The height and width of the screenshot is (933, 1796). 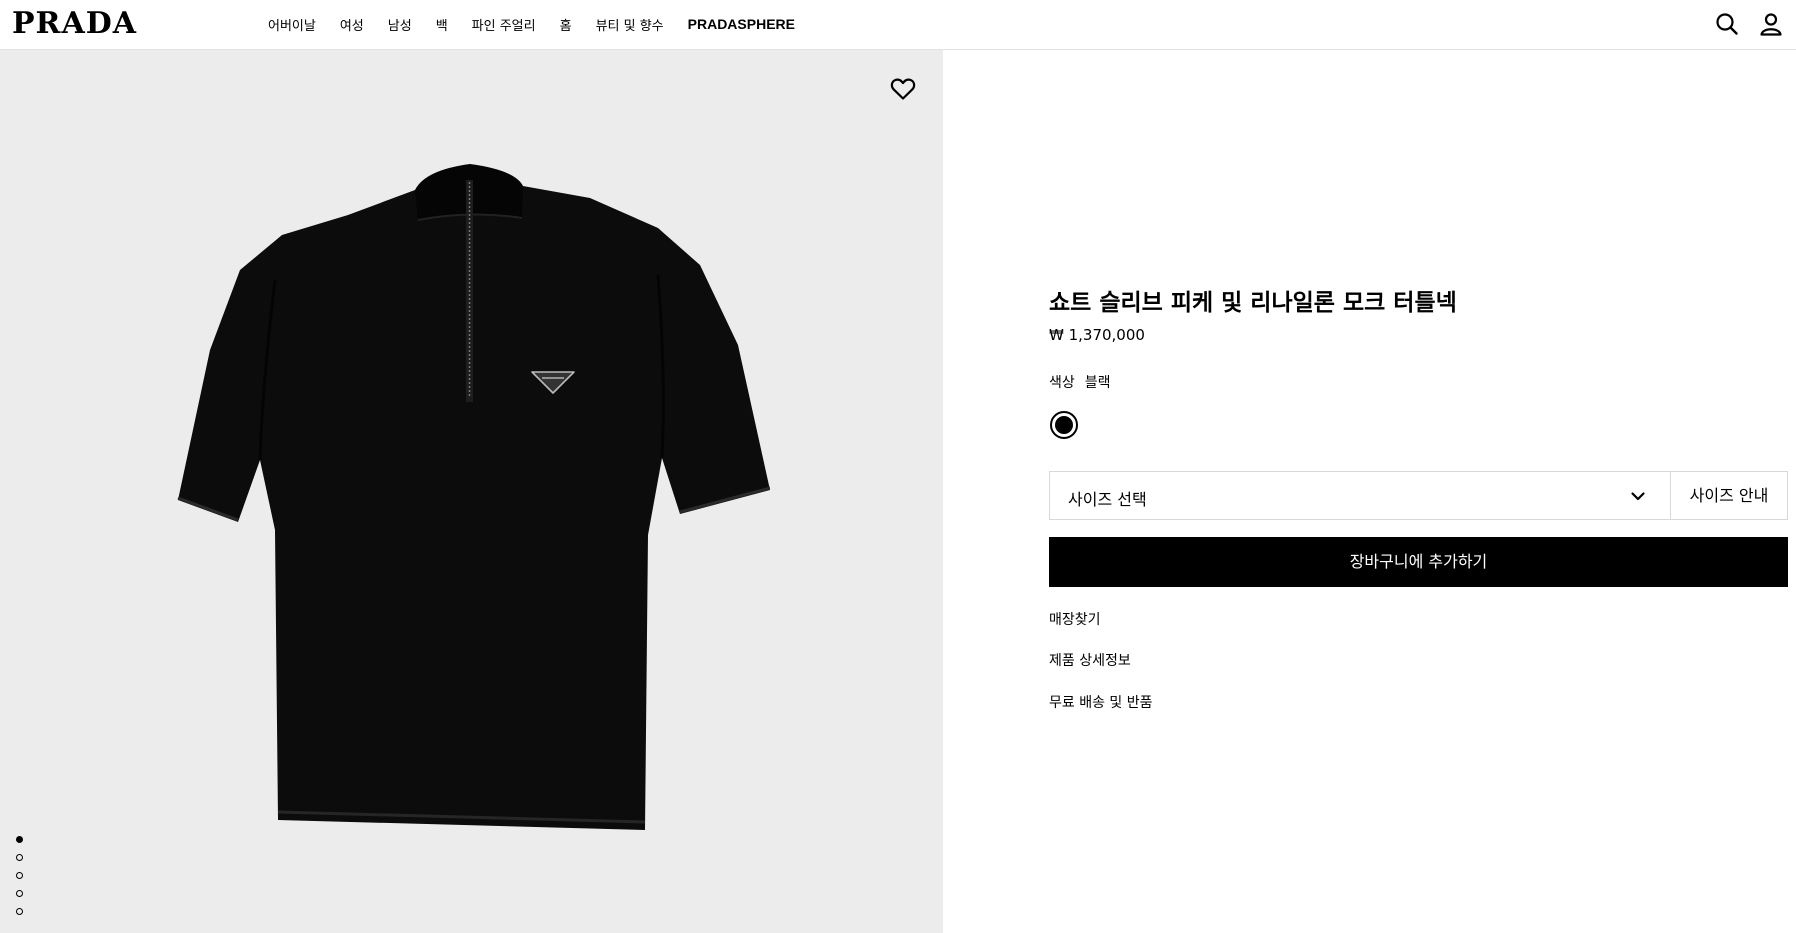 What do you see at coordinates (1097, 335) in the screenshot?
I see `product-price: ₩ 1,370,000` at bounding box center [1097, 335].